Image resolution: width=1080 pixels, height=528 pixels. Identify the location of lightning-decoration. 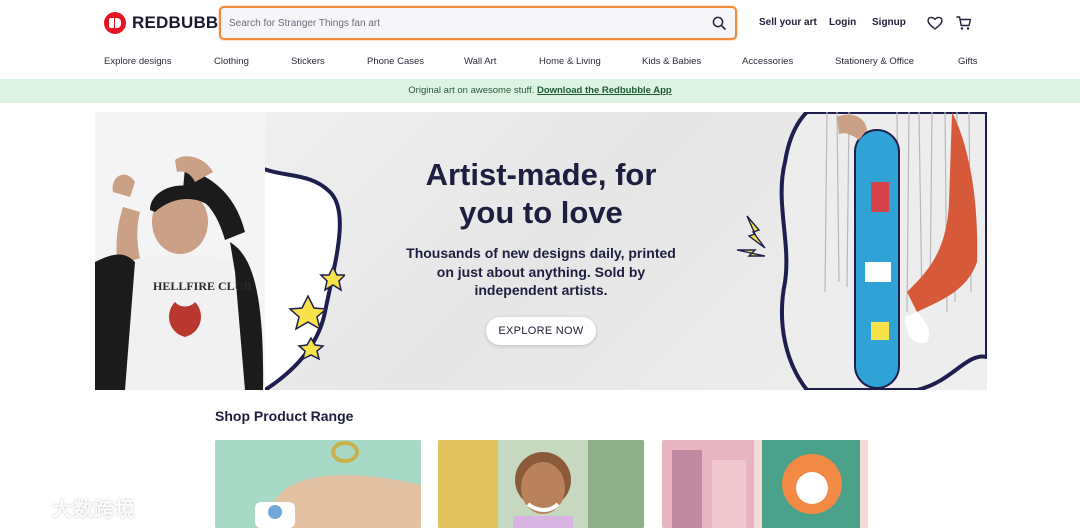
(751, 236).